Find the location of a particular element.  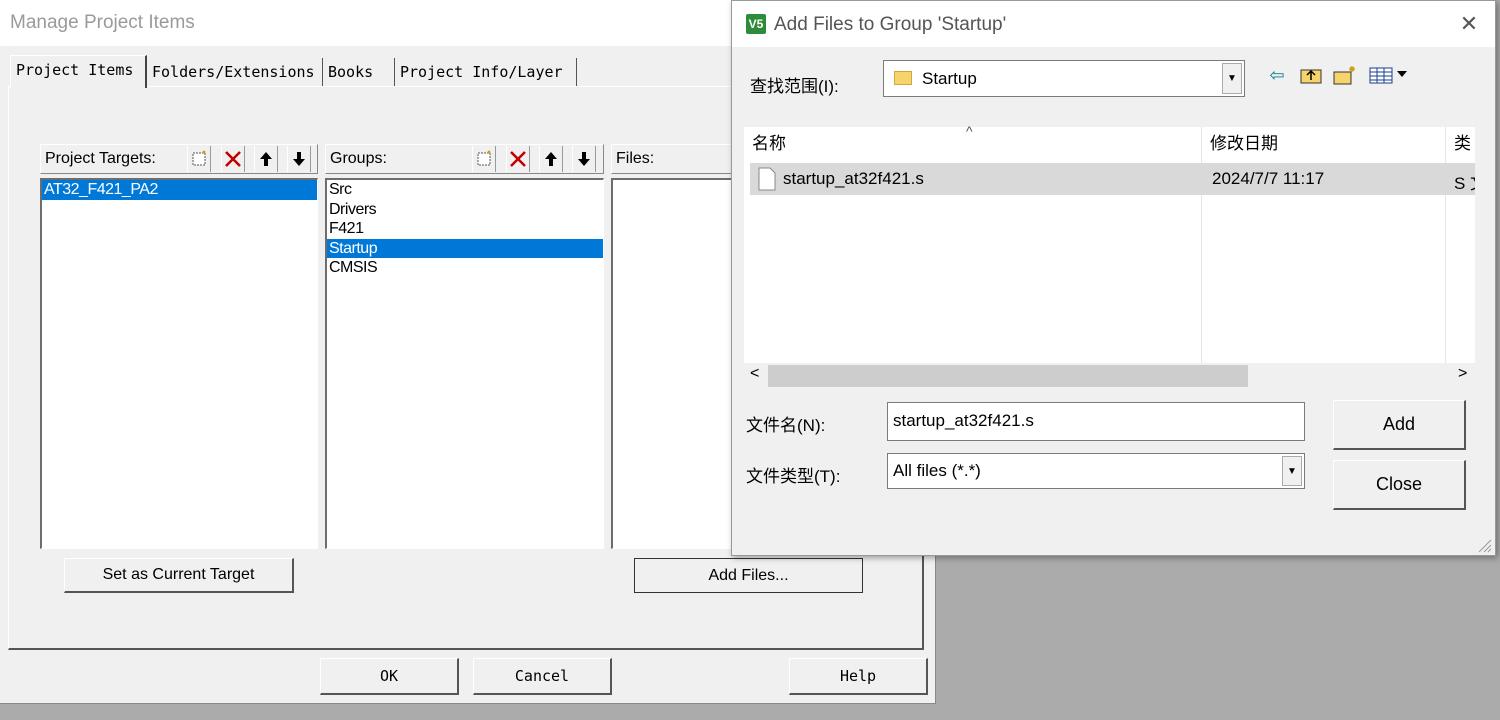

move-group-up-button is located at coordinates (551, 159).